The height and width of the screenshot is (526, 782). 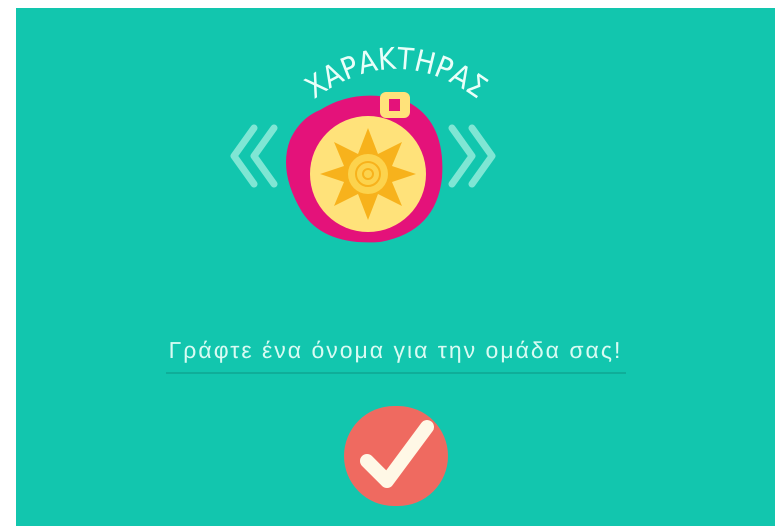 I want to click on left-arrow-icon, so click(x=254, y=156).